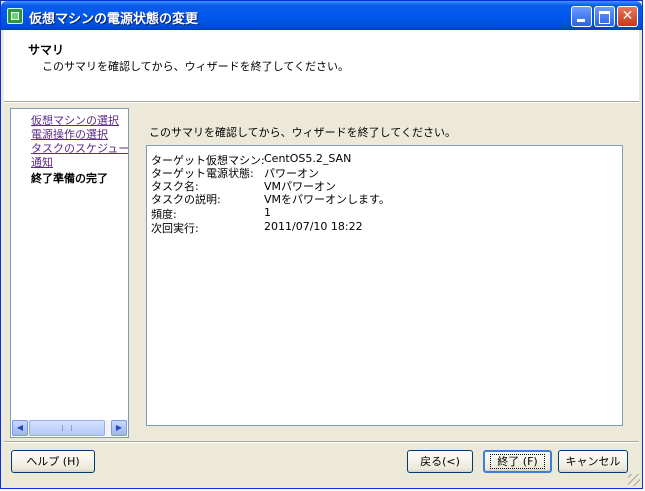 The image size is (645, 491). What do you see at coordinates (604, 16) in the screenshot?
I see `maximize-button` at bounding box center [604, 16].